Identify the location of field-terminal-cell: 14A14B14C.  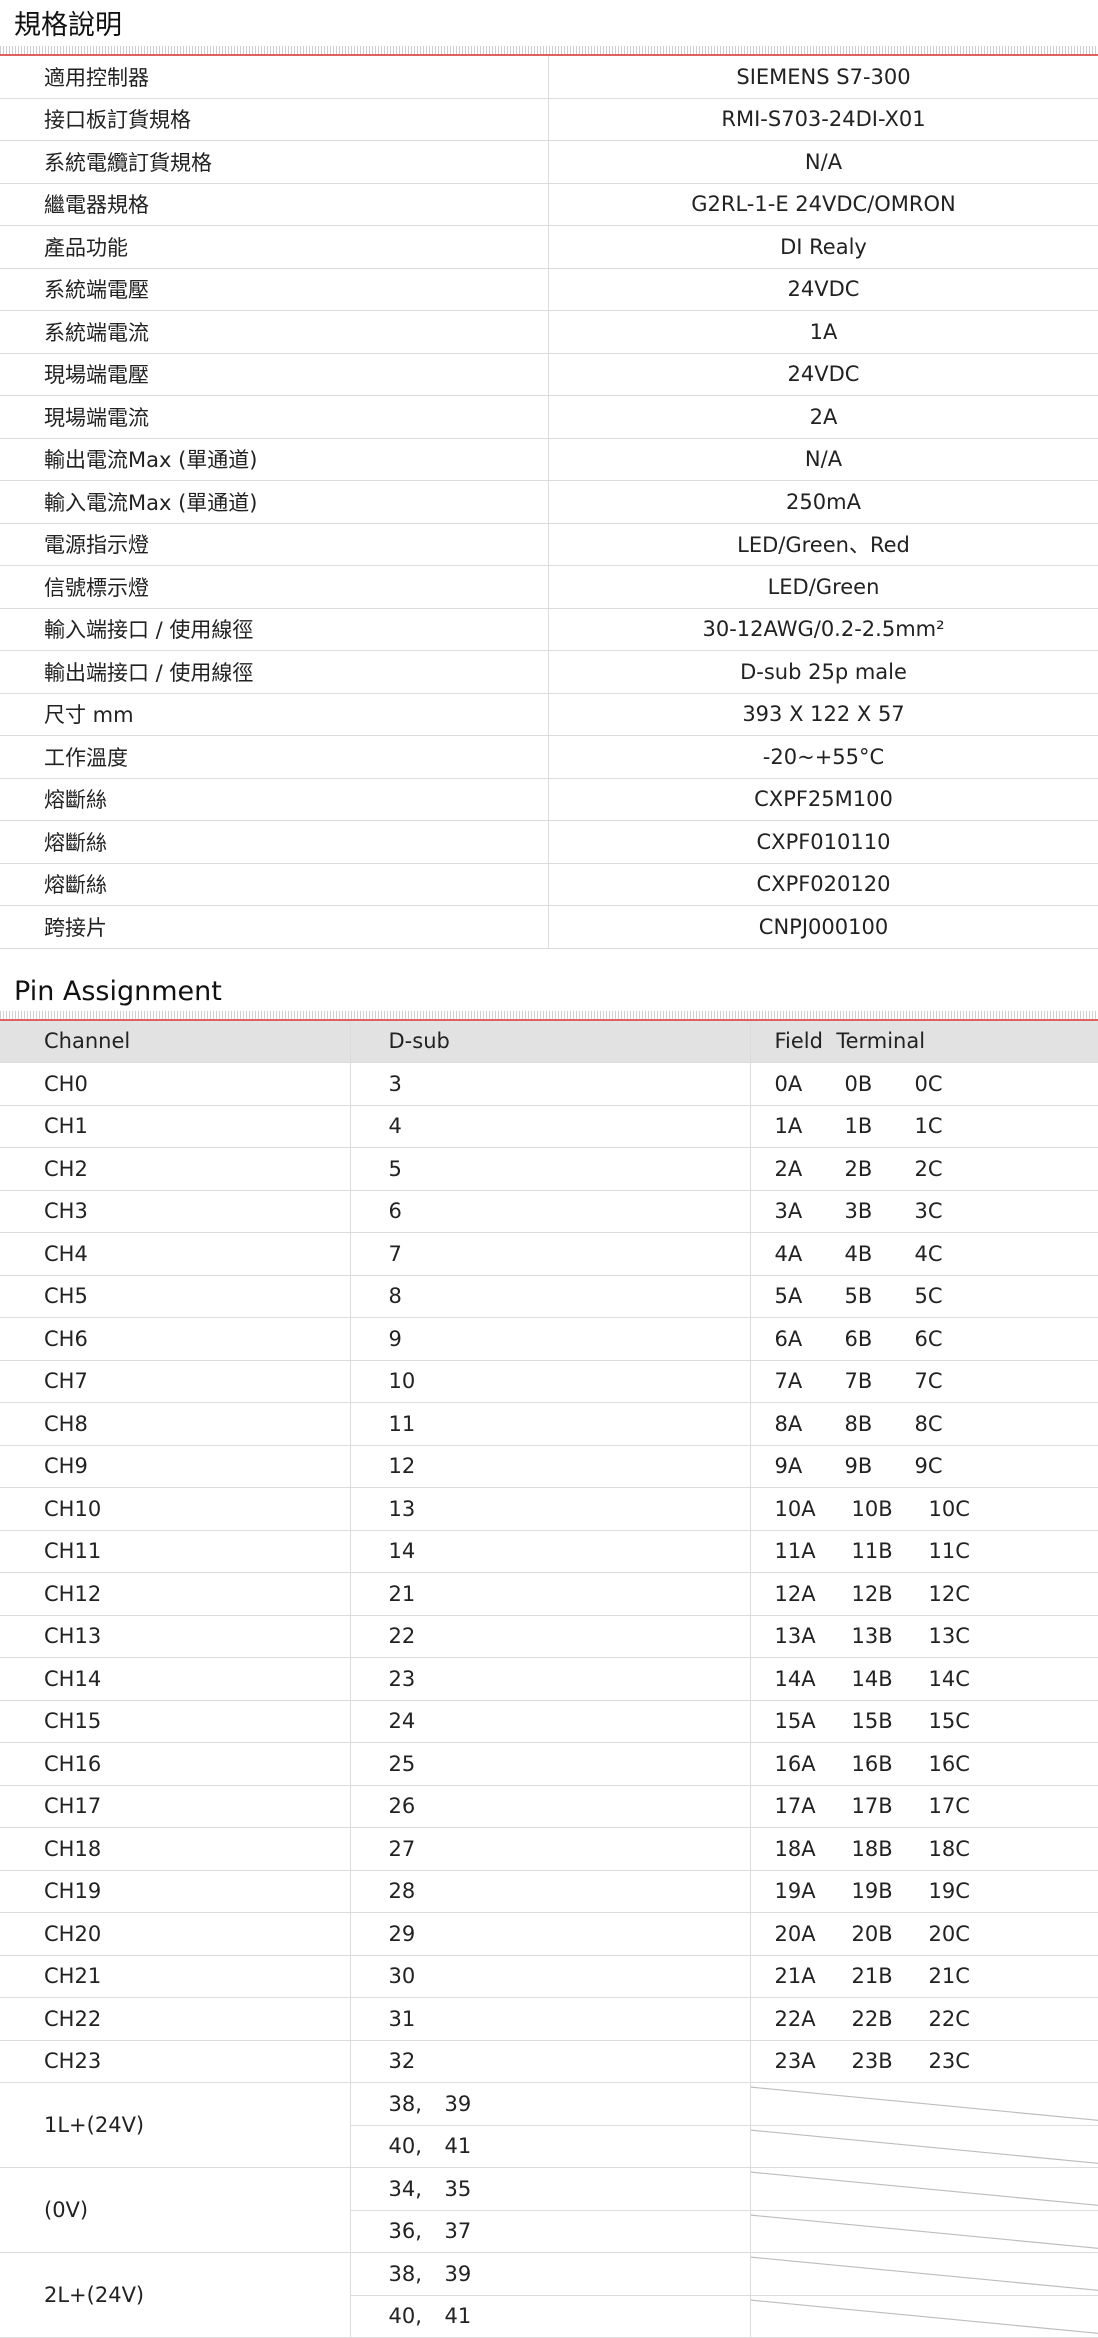
(924, 1679).